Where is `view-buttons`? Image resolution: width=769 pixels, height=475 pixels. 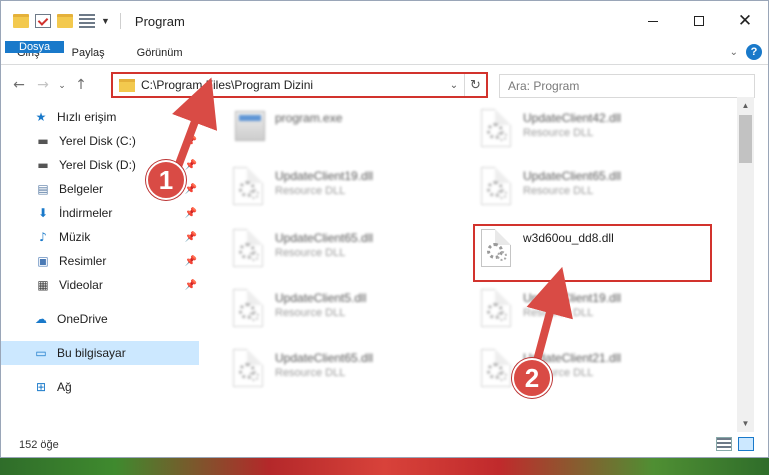
view-buttons is located at coordinates (735, 444).